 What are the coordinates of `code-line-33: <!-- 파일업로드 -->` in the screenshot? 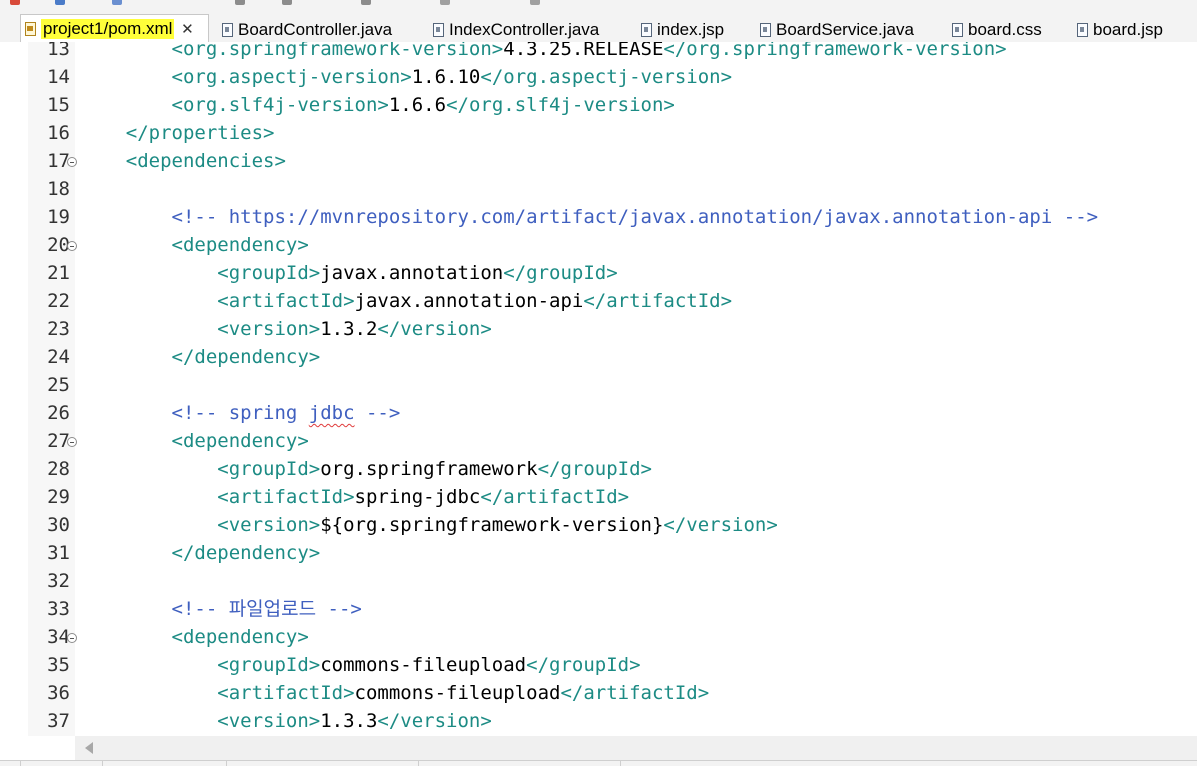 It's located at (221, 609).